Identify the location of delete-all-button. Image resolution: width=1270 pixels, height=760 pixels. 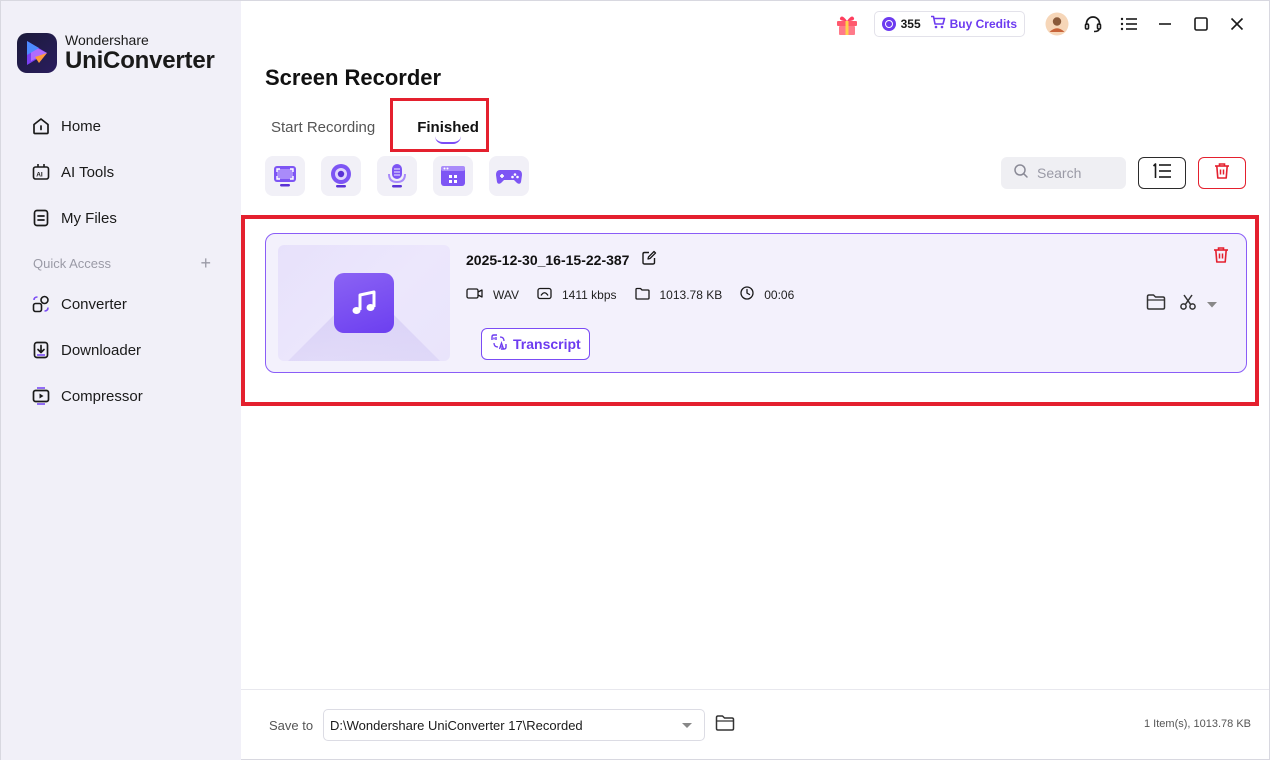
(1222, 173).